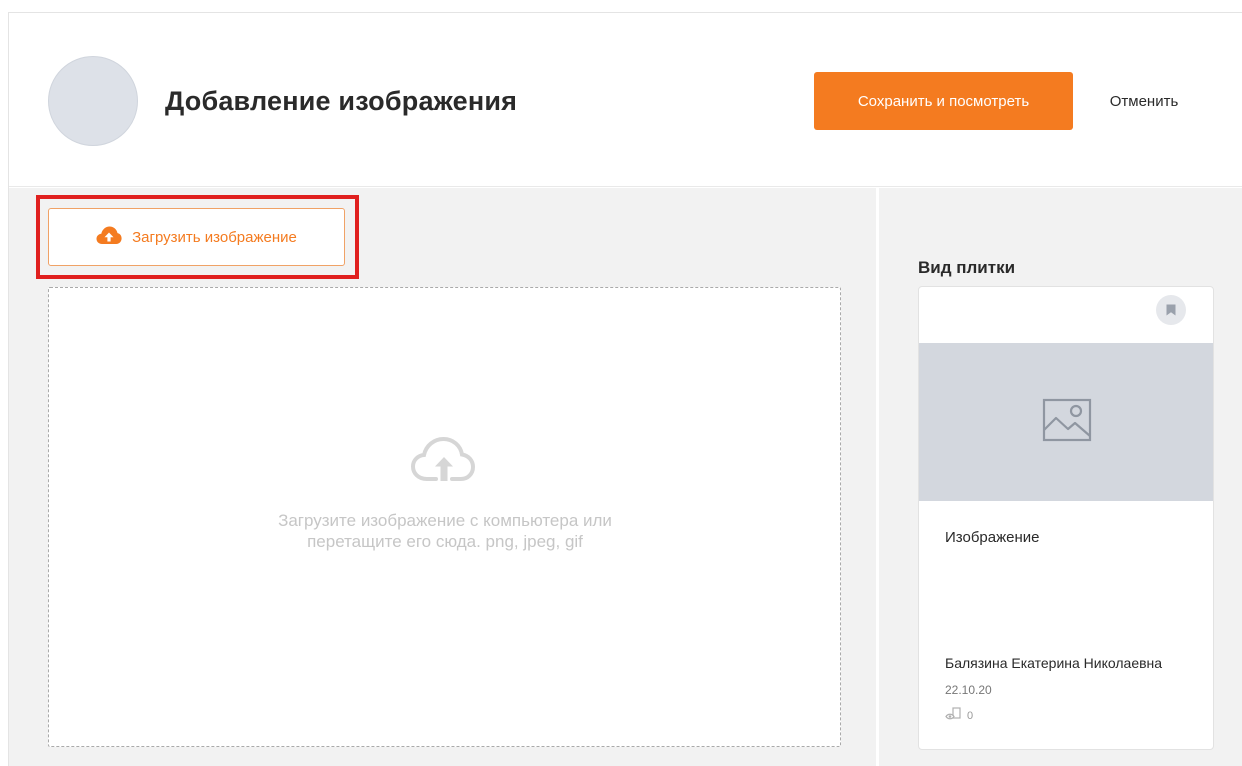  What do you see at coordinates (341, 101) in the screenshot?
I see `page-title: Добавление изображения` at bounding box center [341, 101].